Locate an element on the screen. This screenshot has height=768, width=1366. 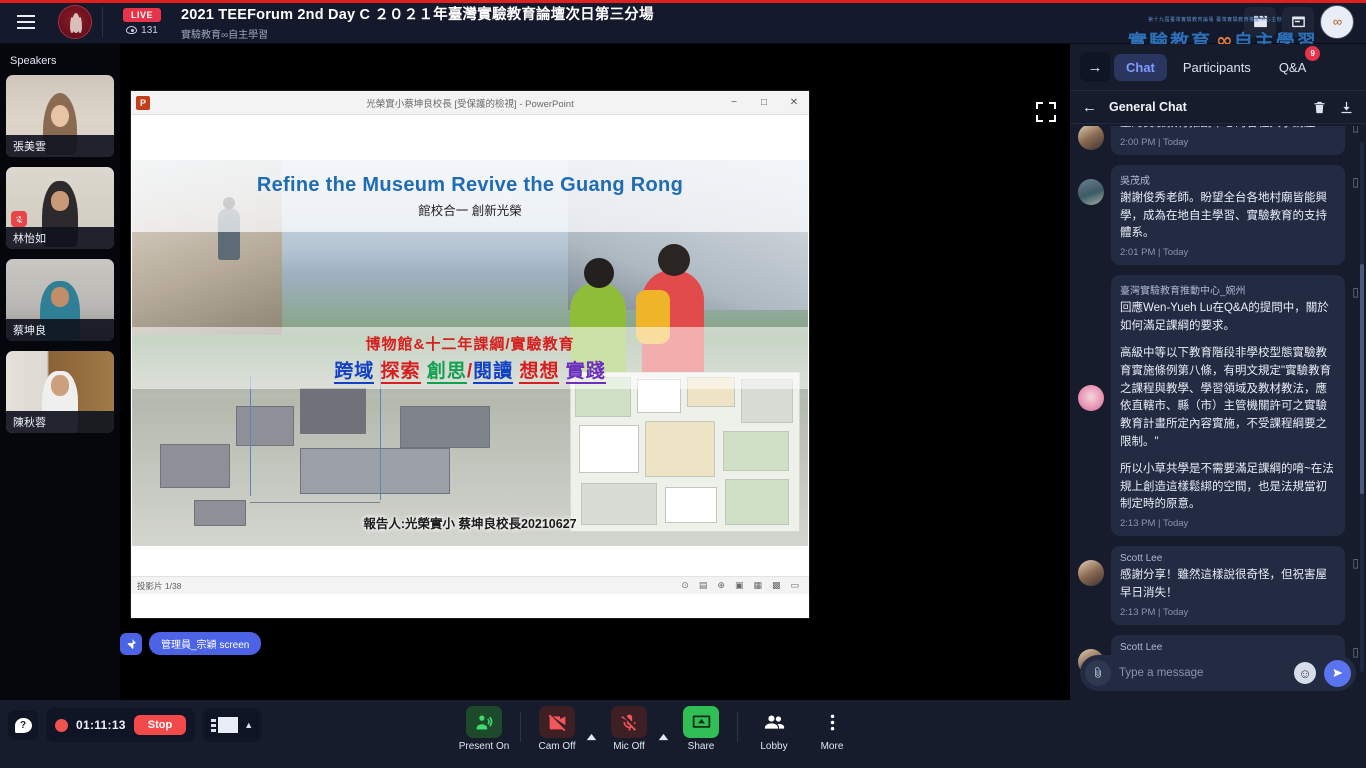
viewer-count-value: 131 is located at coordinates (149, 30).